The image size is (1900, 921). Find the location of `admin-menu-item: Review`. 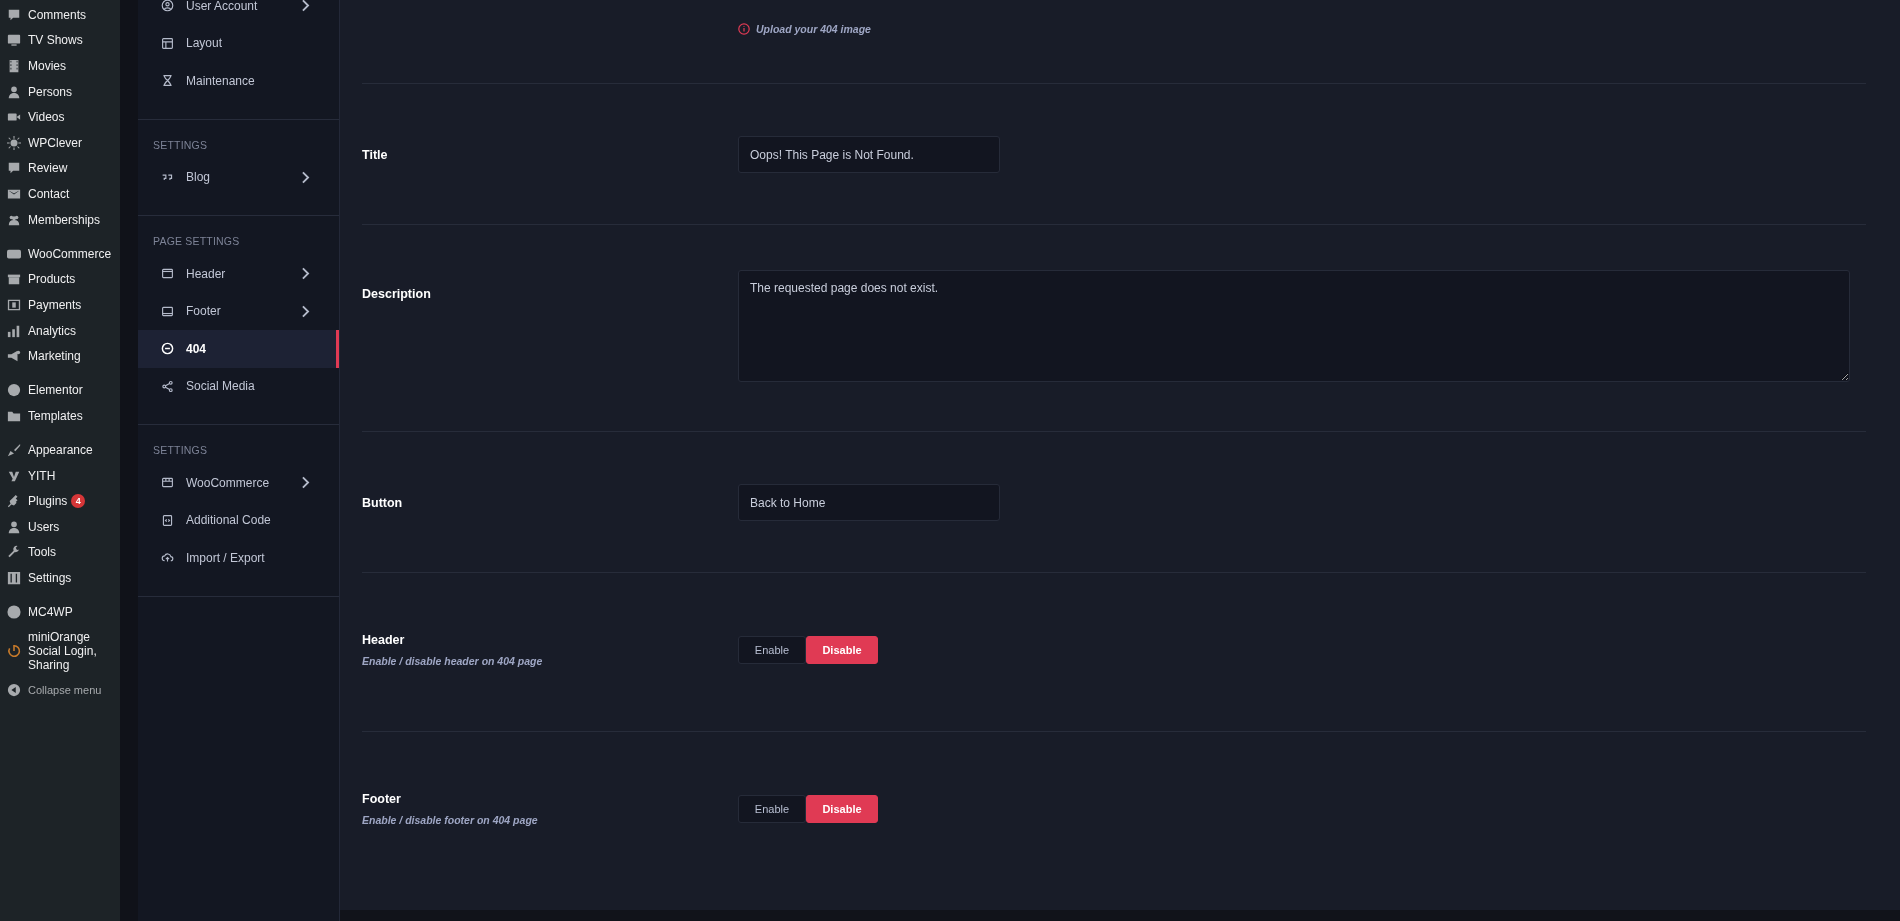

admin-menu-item: Review is located at coordinates (60, 168).